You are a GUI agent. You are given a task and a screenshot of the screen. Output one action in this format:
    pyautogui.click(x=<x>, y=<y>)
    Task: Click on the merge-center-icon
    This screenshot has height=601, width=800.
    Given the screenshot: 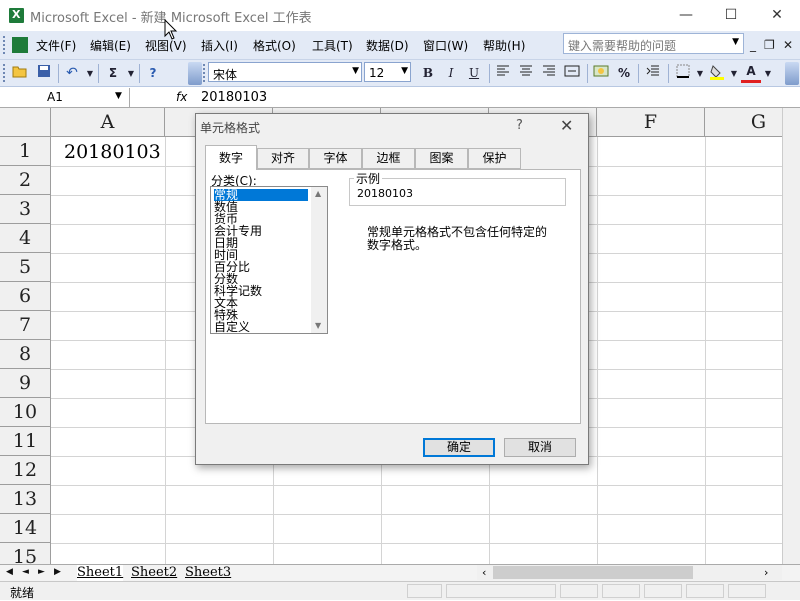 What is the action you would take?
    pyautogui.click(x=572, y=73)
    